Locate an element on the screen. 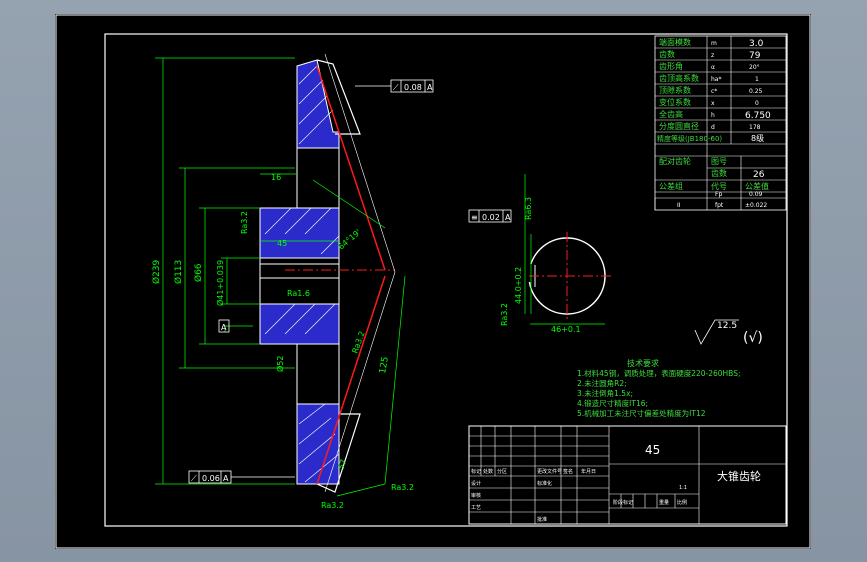 This screenshot has width=867, height=562. svg-text: 3.未注倒角1.5x; is located at coordinates (605, 393).